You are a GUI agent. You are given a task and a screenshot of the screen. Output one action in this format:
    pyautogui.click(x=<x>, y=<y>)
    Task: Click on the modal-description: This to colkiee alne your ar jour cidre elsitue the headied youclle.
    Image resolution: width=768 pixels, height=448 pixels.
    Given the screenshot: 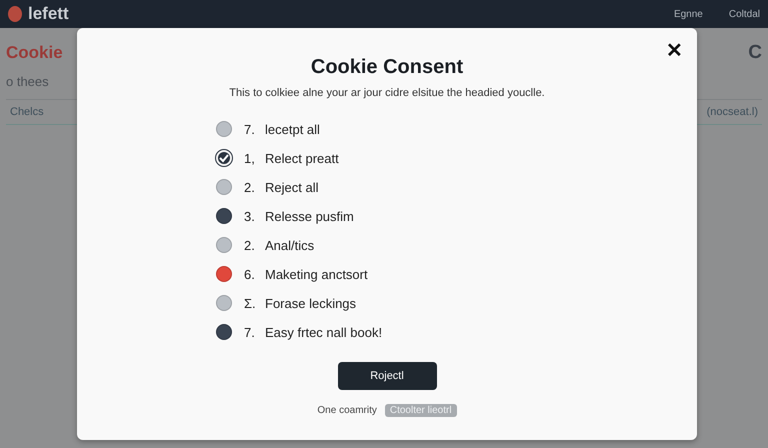 What is the action you would take?
    pyautogui.click(x=387, y=93)
    